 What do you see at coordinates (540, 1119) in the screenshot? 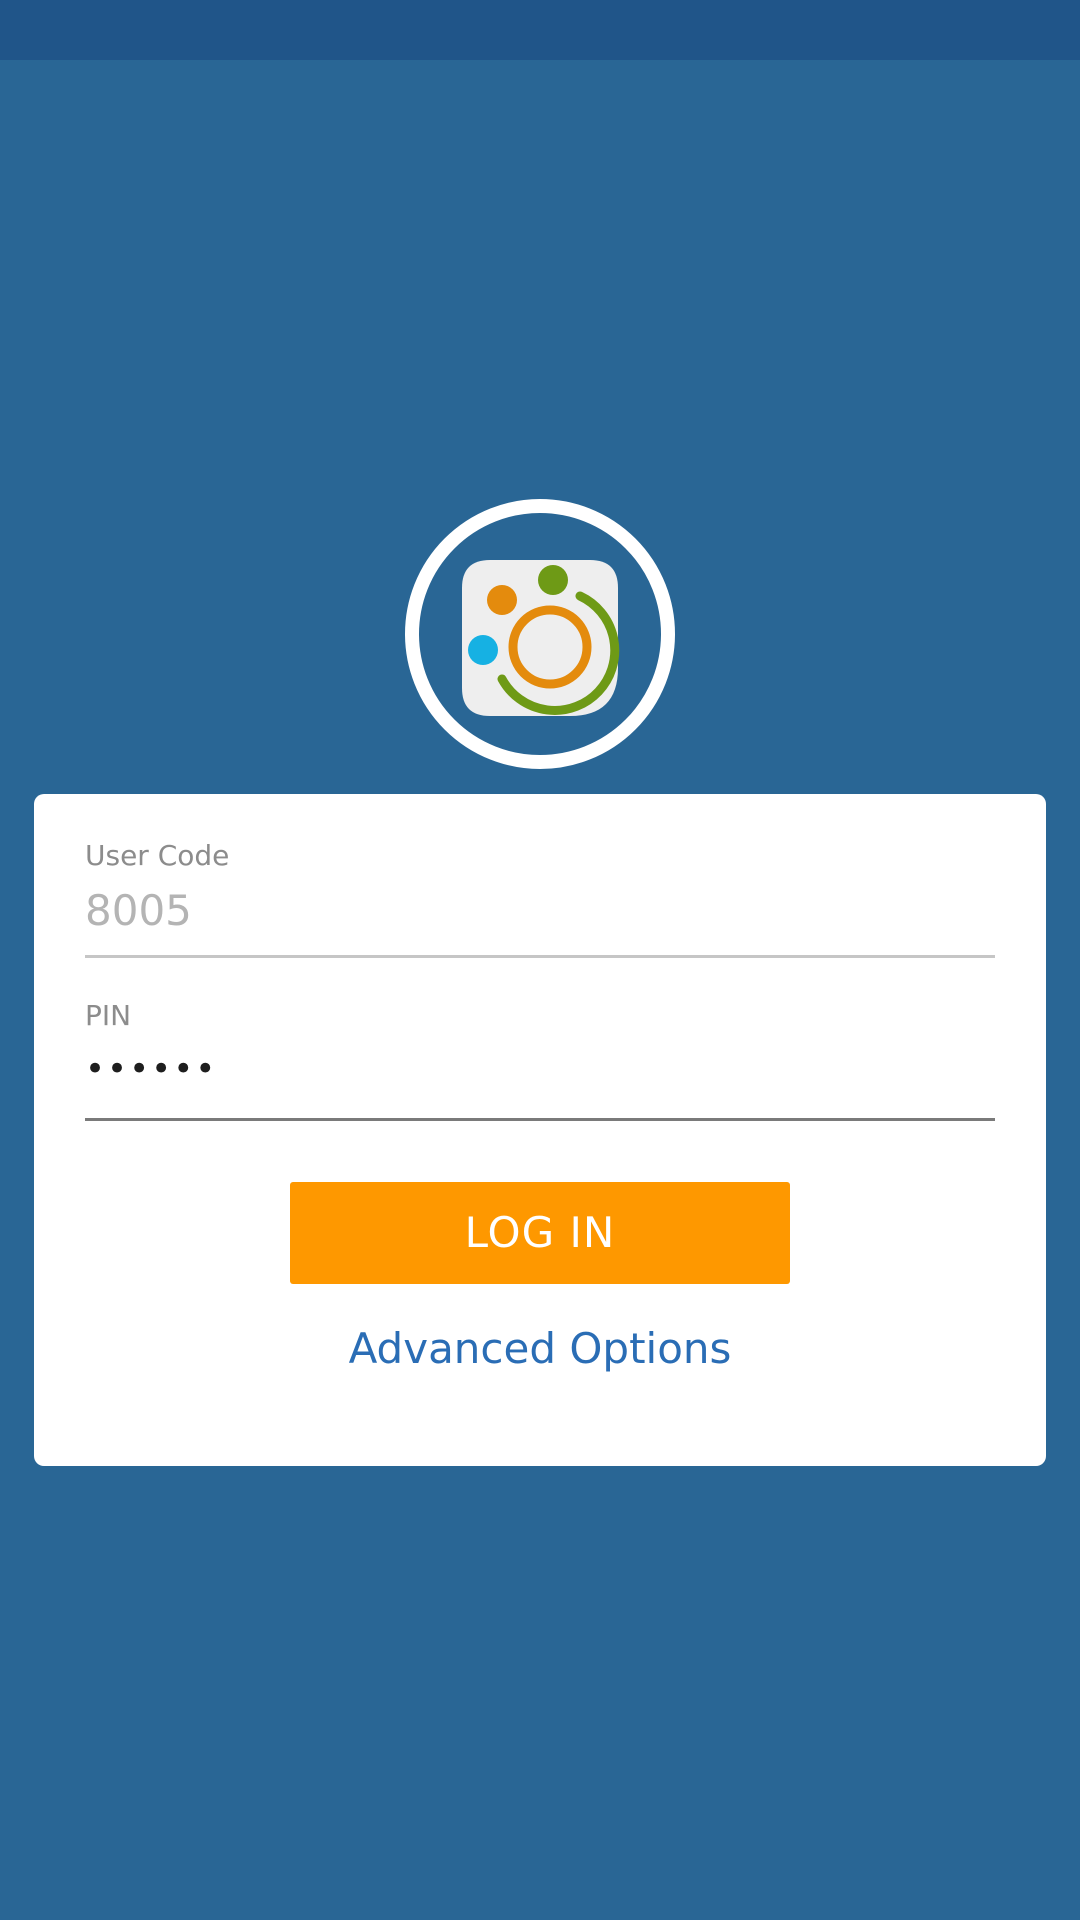
I see `pin-underline` at bounding box center [540, 1119].